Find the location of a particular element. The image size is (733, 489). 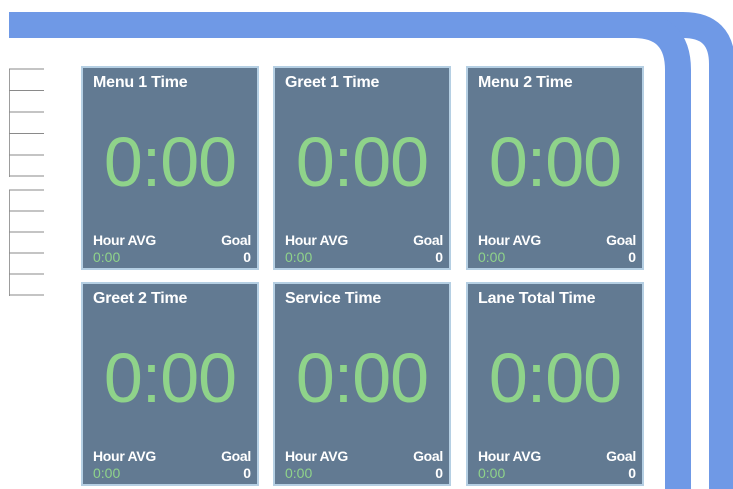

tile-title: Menu 2 Time is located at coordinates (525, 82).